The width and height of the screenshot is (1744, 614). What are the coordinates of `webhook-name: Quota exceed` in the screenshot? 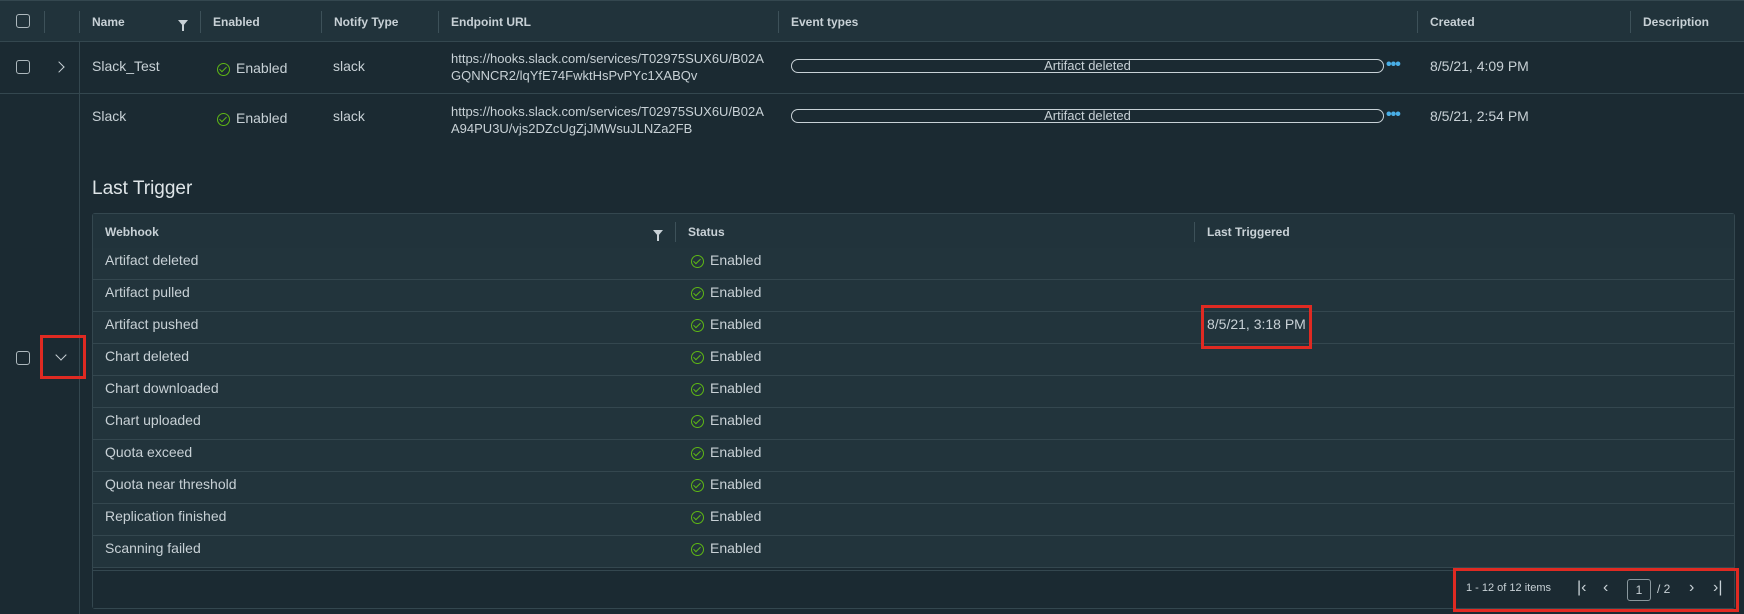 It's located at (149, 452).